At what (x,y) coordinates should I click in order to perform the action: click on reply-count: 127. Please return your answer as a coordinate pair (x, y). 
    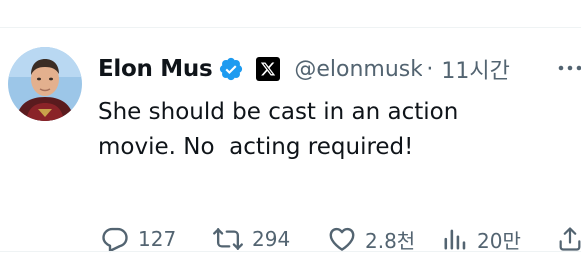
    Looking at the image, I should click on (157, 239).